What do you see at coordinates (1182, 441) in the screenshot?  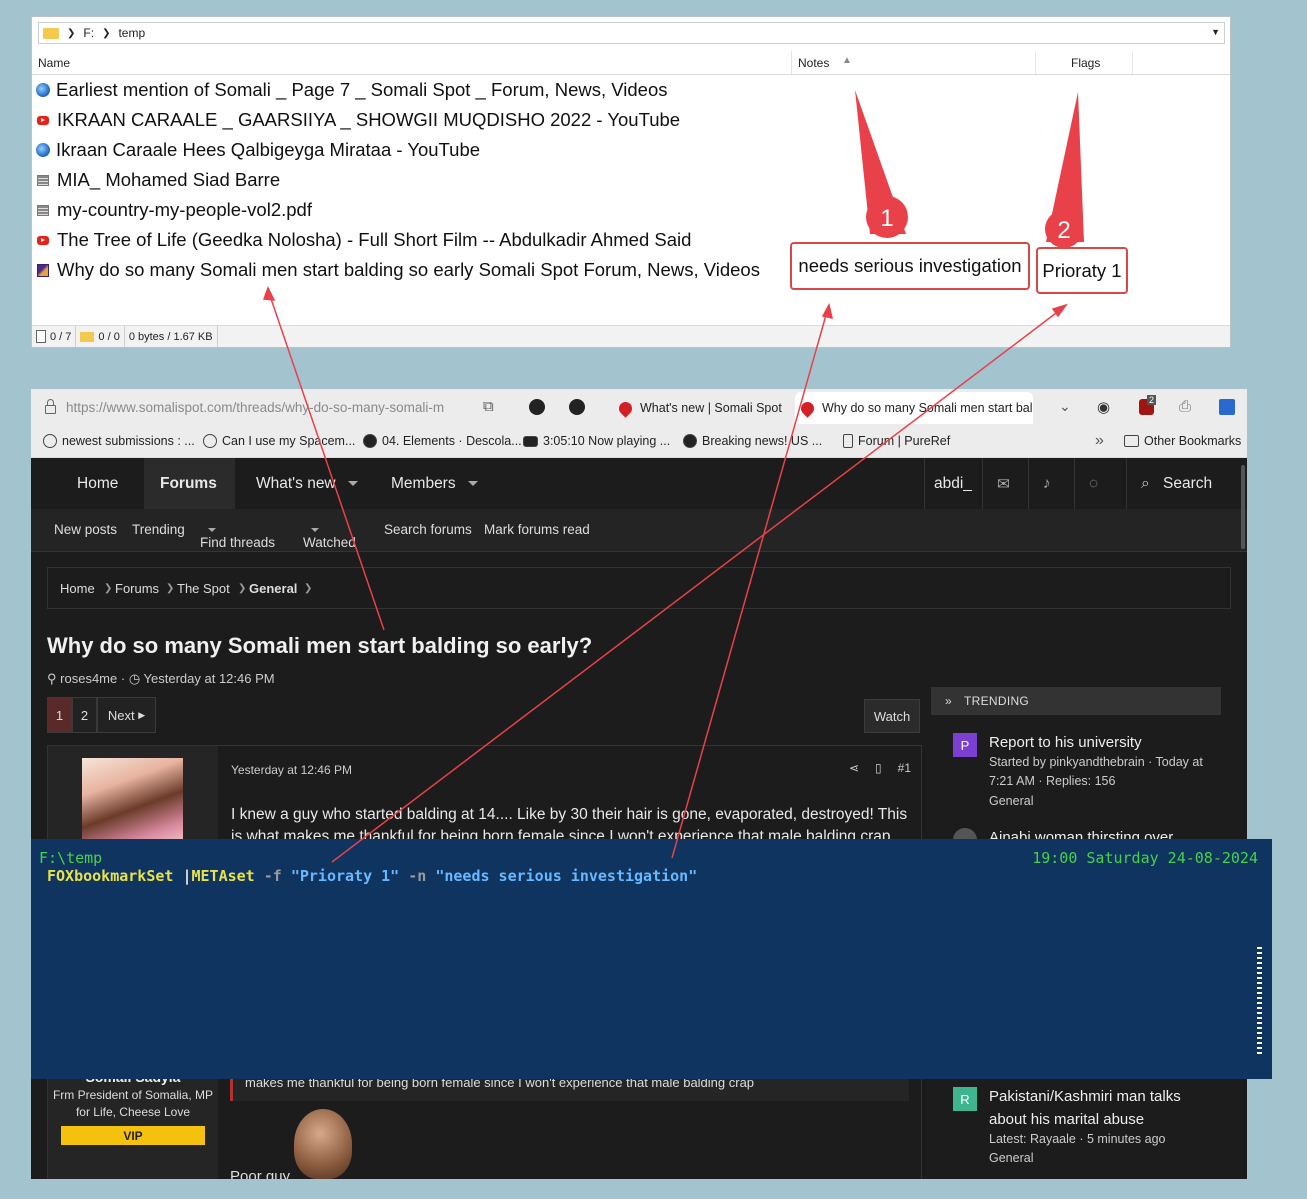 I see `other-bookmarks: Other Bookmarks` at bounding box center [1182, 441].